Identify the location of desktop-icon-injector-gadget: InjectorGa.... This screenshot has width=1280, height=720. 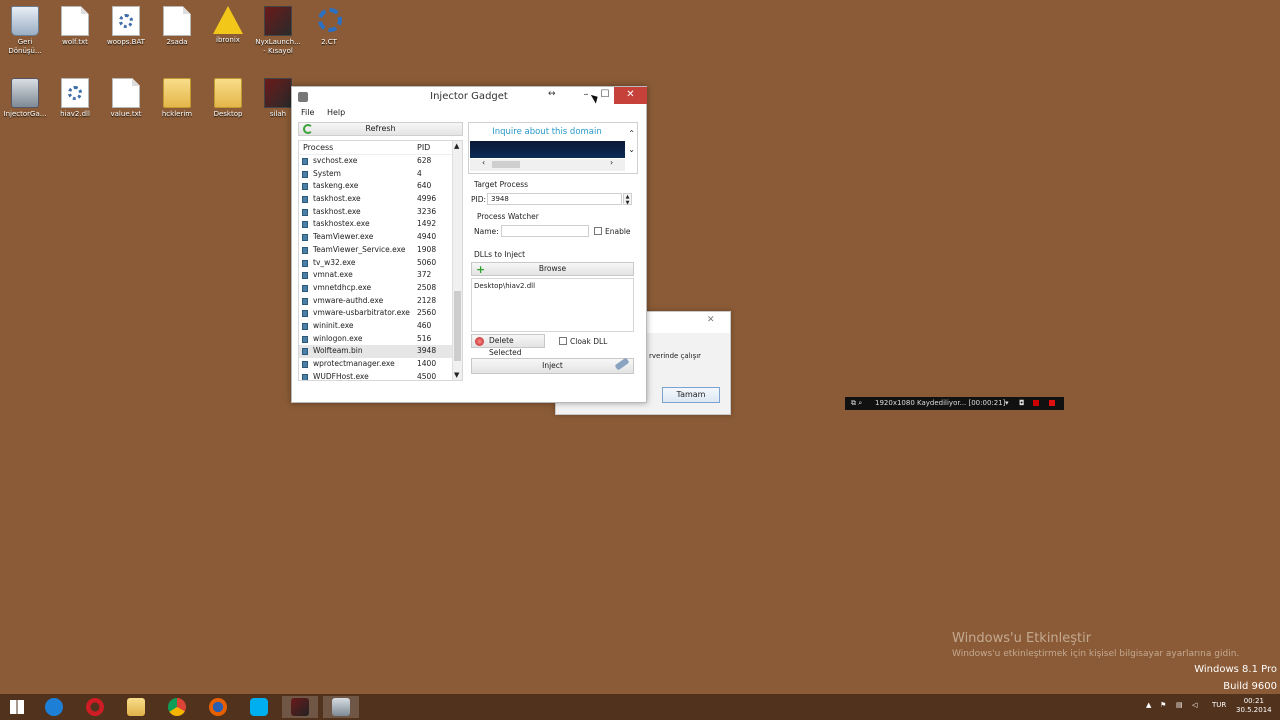
(25, 98).